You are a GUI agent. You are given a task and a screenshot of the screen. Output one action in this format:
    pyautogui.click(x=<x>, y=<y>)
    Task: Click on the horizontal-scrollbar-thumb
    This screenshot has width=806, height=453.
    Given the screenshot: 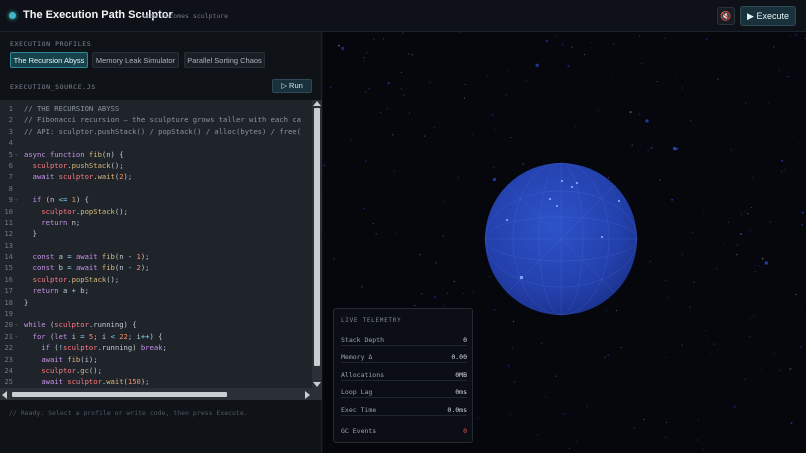 What is the action you would take?
    pyautogui.click(x=119, y=394)
    